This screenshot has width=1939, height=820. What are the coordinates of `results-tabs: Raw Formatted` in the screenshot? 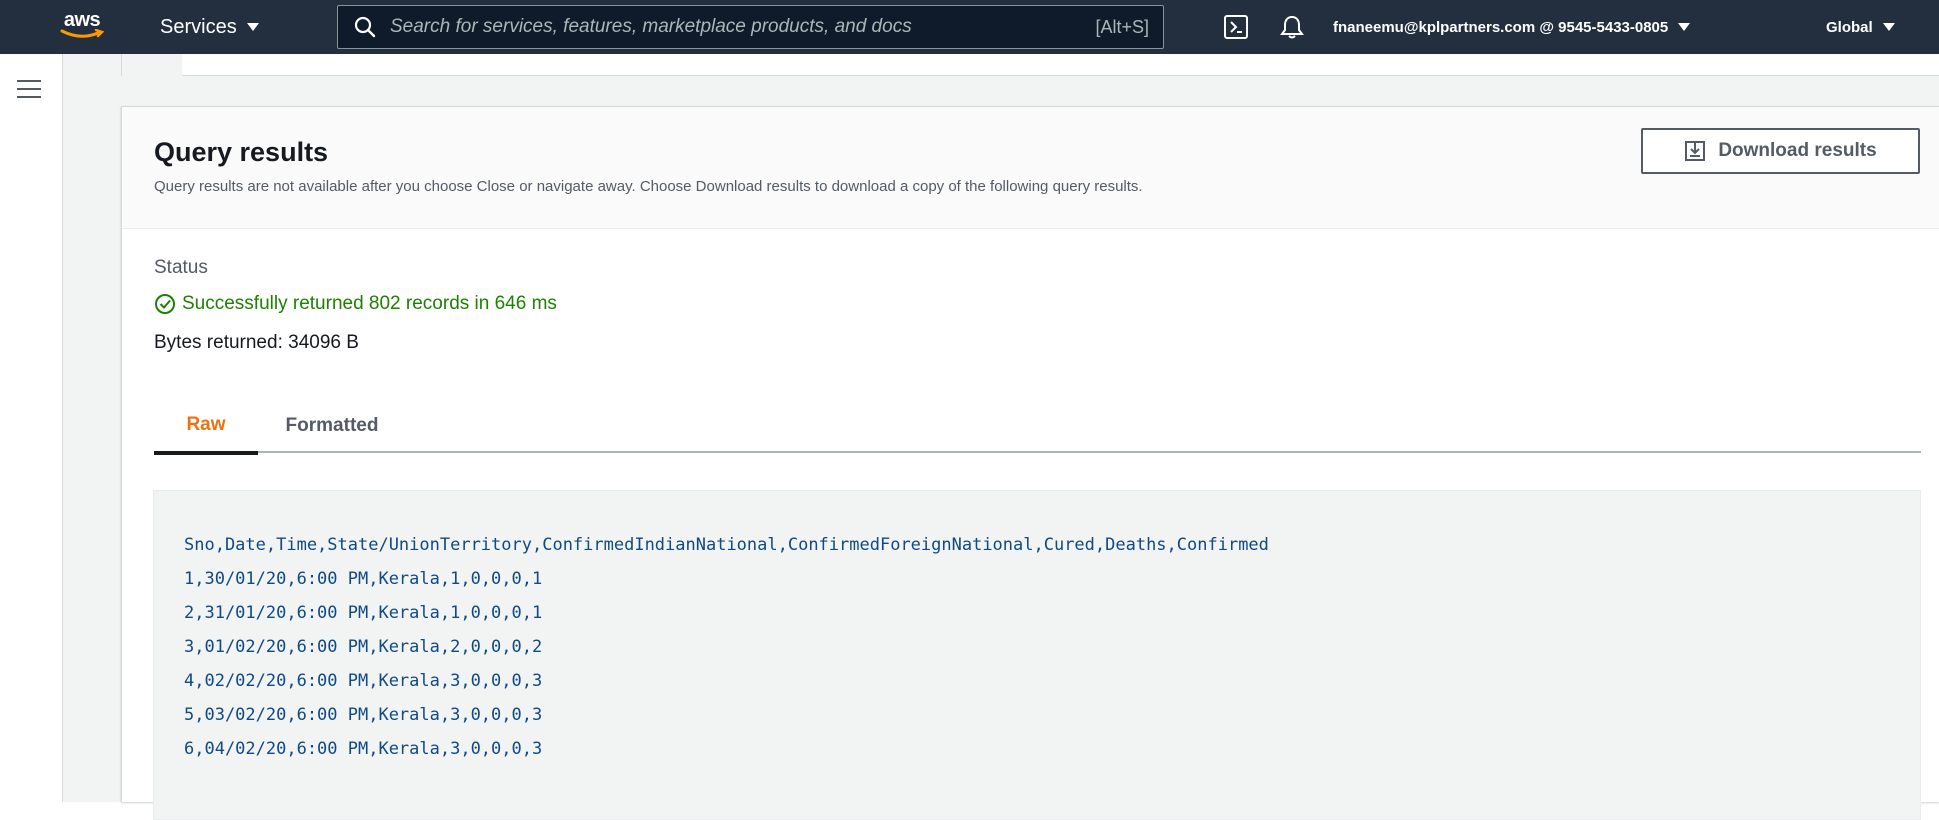 It's located at (1037, 427).